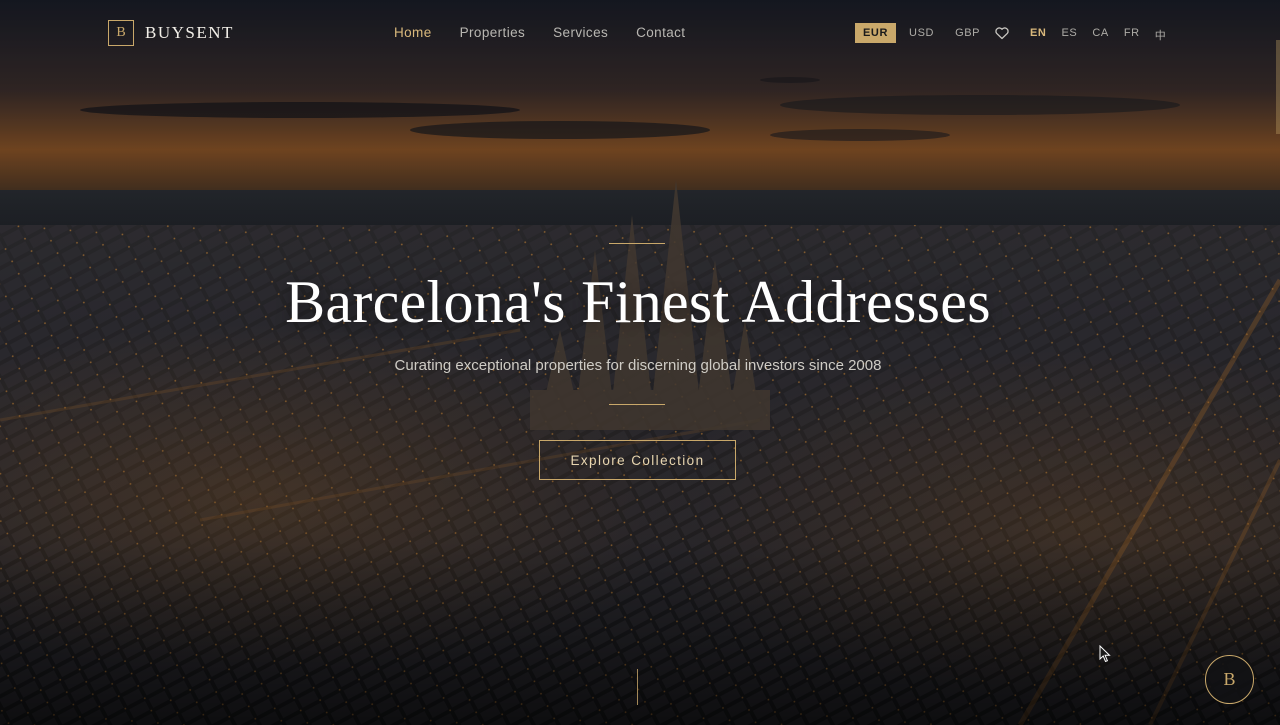 Image resolution: width=1280 pixels, height=725 pixels. I want to click on explore-collection-button: Explore Collection, so click(637, 460).